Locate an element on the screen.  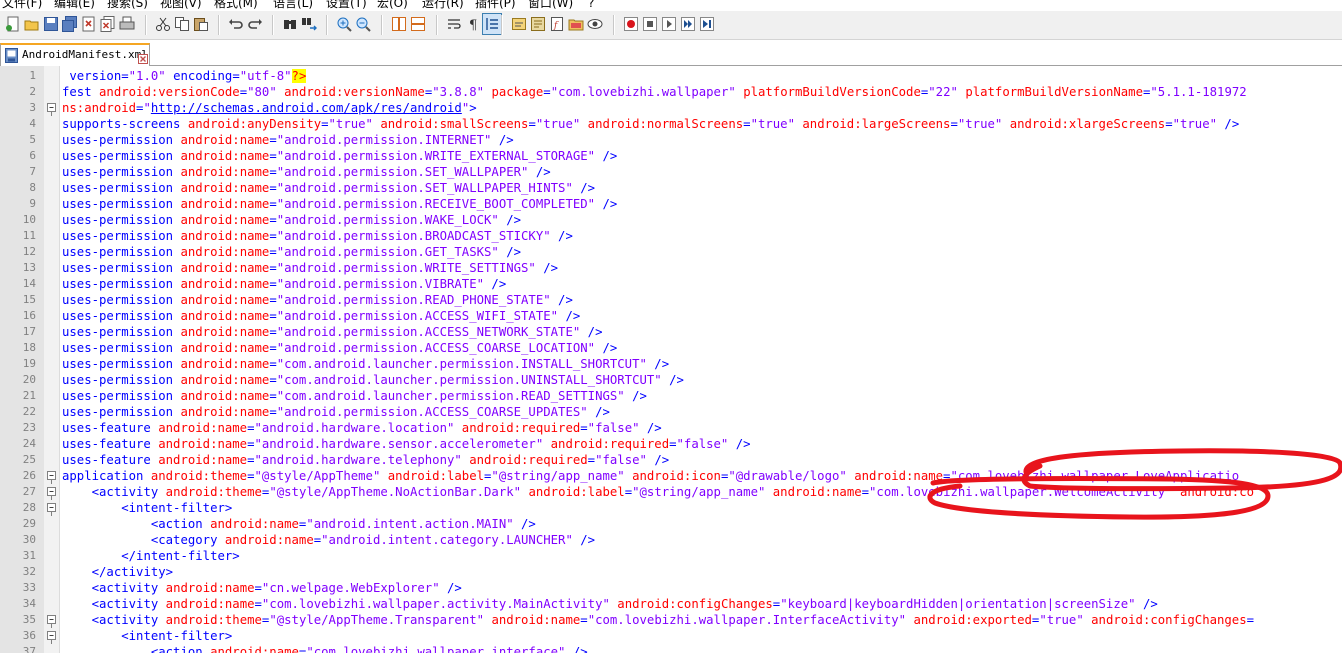
find-icon is located at coordinates (290, 24).